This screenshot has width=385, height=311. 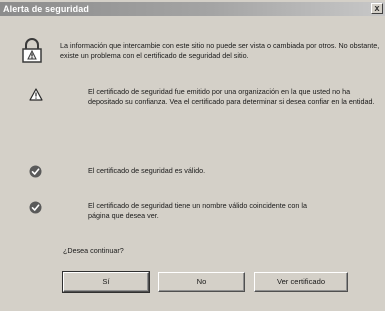 I want to click on close-icon: x, so click(x=377, y=8).